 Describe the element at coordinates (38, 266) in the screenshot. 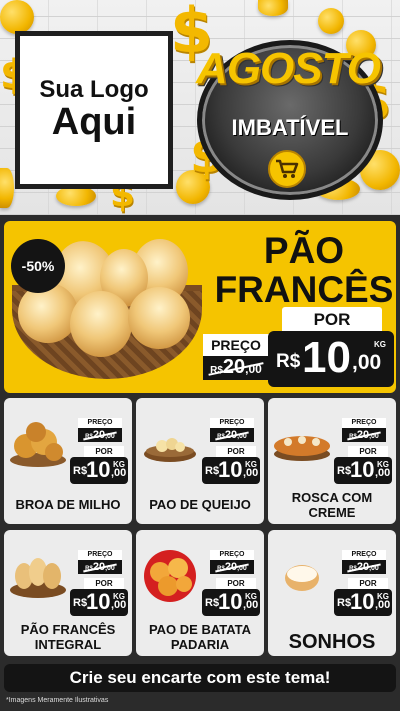

I see `discount-badge: -50%` at that location.